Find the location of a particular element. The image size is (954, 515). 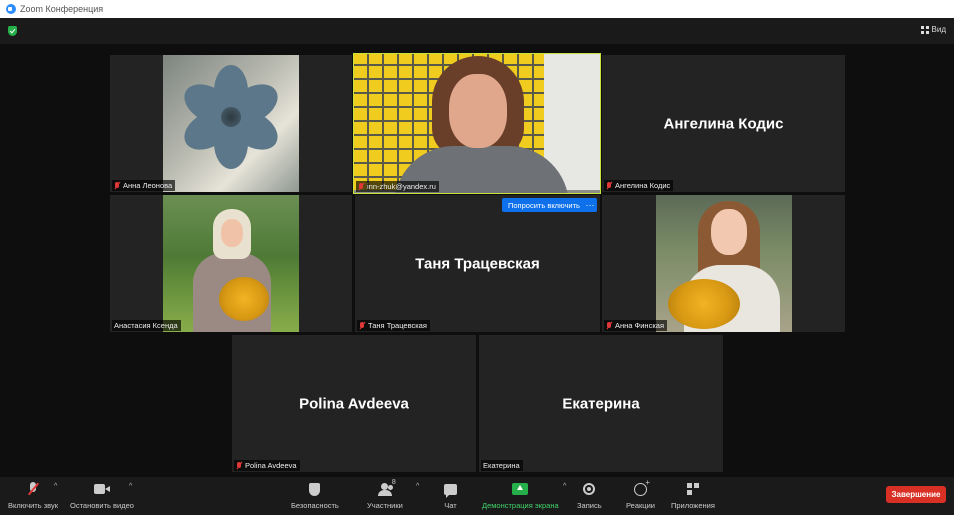

microphone-muted-icon is located at coordinates (33, 489).